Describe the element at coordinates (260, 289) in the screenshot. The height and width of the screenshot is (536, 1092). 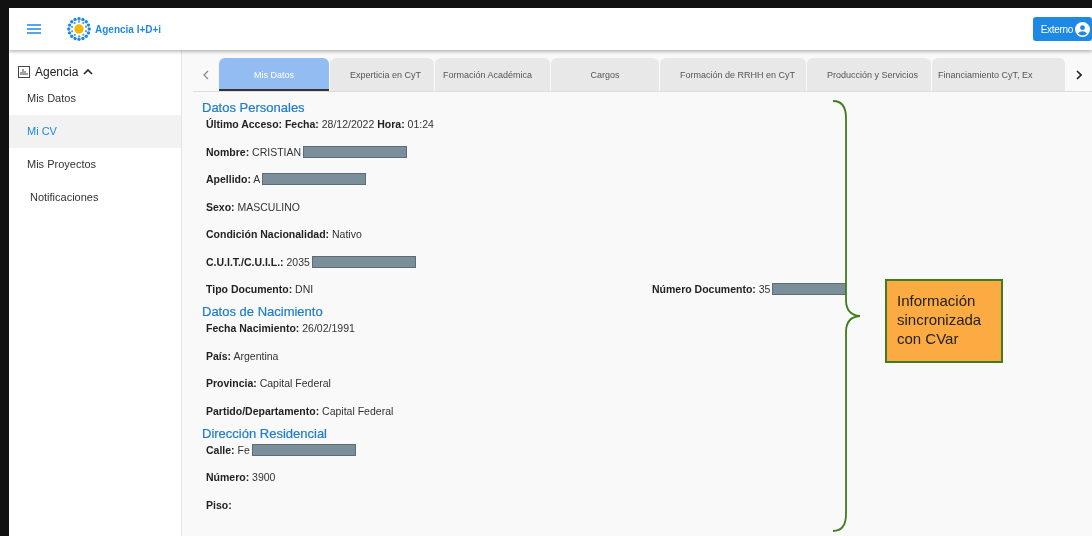
I see `field-text: Tipo Documento: DNI` at that location.